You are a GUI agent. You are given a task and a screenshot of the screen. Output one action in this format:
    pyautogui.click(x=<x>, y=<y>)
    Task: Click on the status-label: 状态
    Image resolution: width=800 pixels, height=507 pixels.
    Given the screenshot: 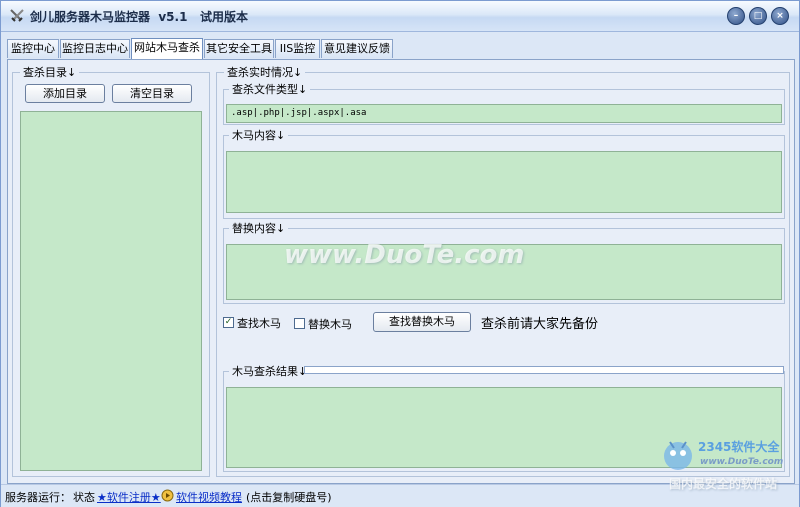 What is the action you would take?
    pyautogui.click(x=84, y=497)
    